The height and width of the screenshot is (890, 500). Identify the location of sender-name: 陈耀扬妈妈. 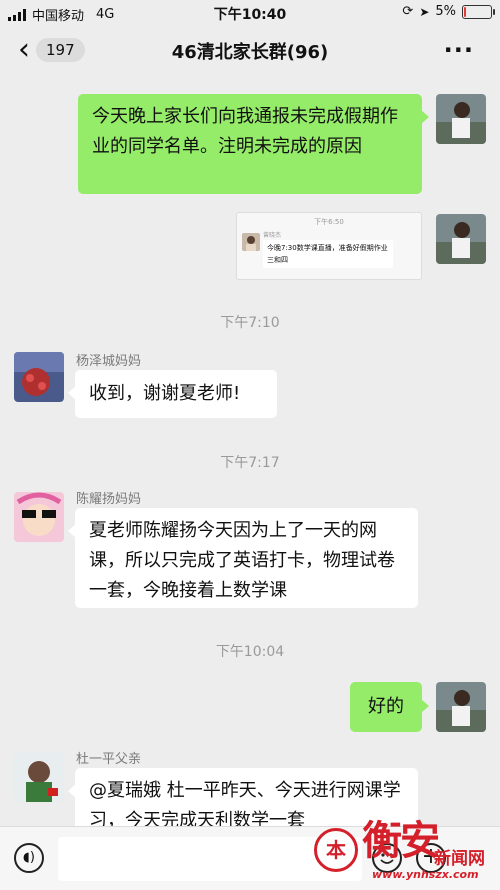
(109, 499).